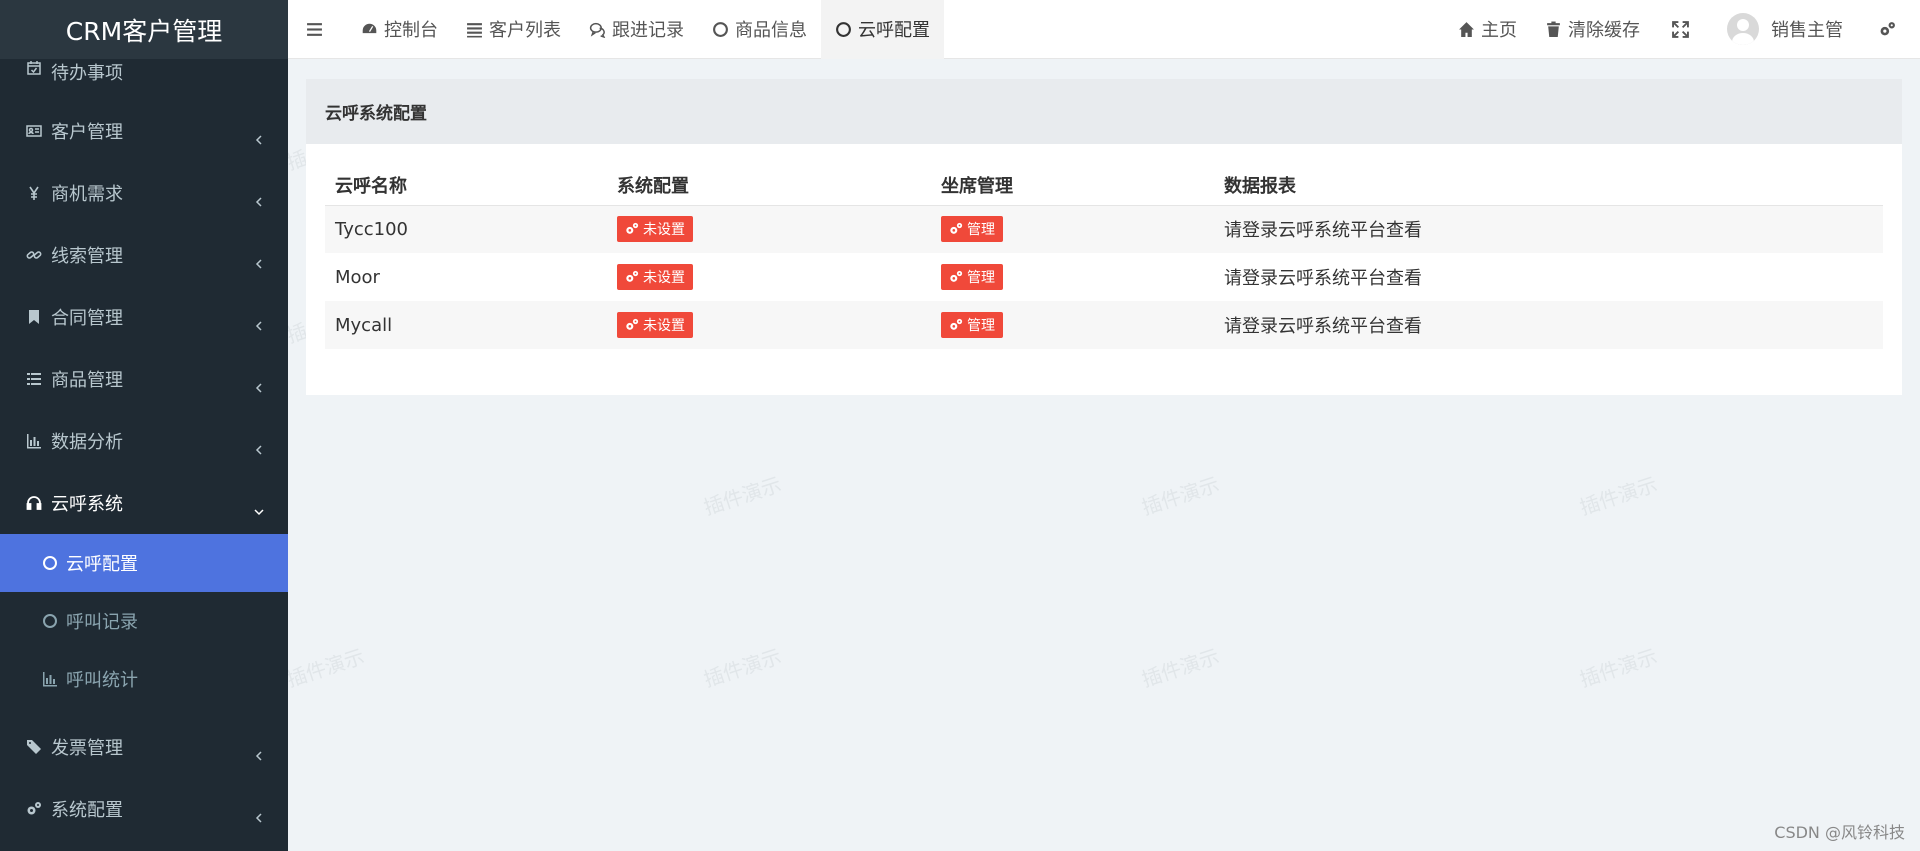  What do you see at coordinates (1680, 29) in the screenshot?
I see `expand-icon` at bounding box center [1680, 29].